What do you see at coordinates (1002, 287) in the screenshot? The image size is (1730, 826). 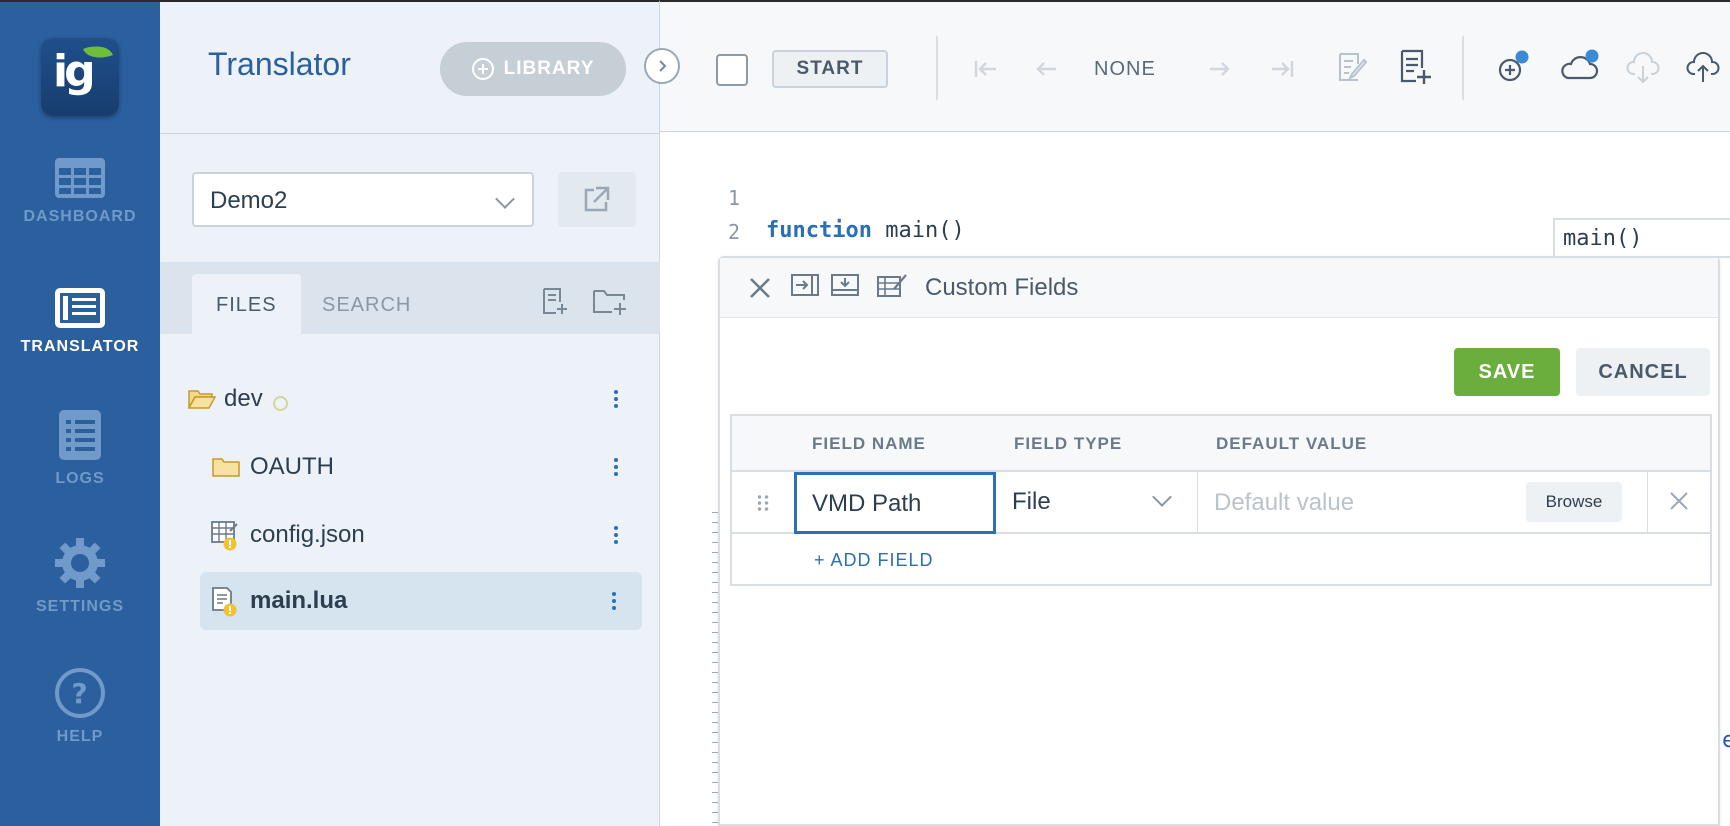 I see `panel-title: Custom Fields` at bounding box center [1002, 287].